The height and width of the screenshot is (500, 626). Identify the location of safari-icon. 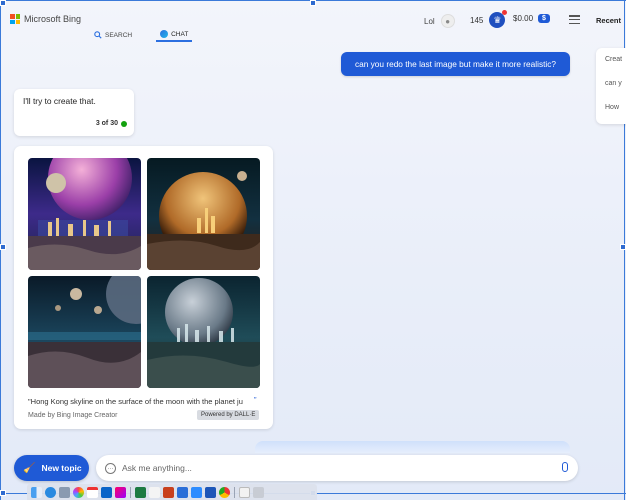
(50, 492).